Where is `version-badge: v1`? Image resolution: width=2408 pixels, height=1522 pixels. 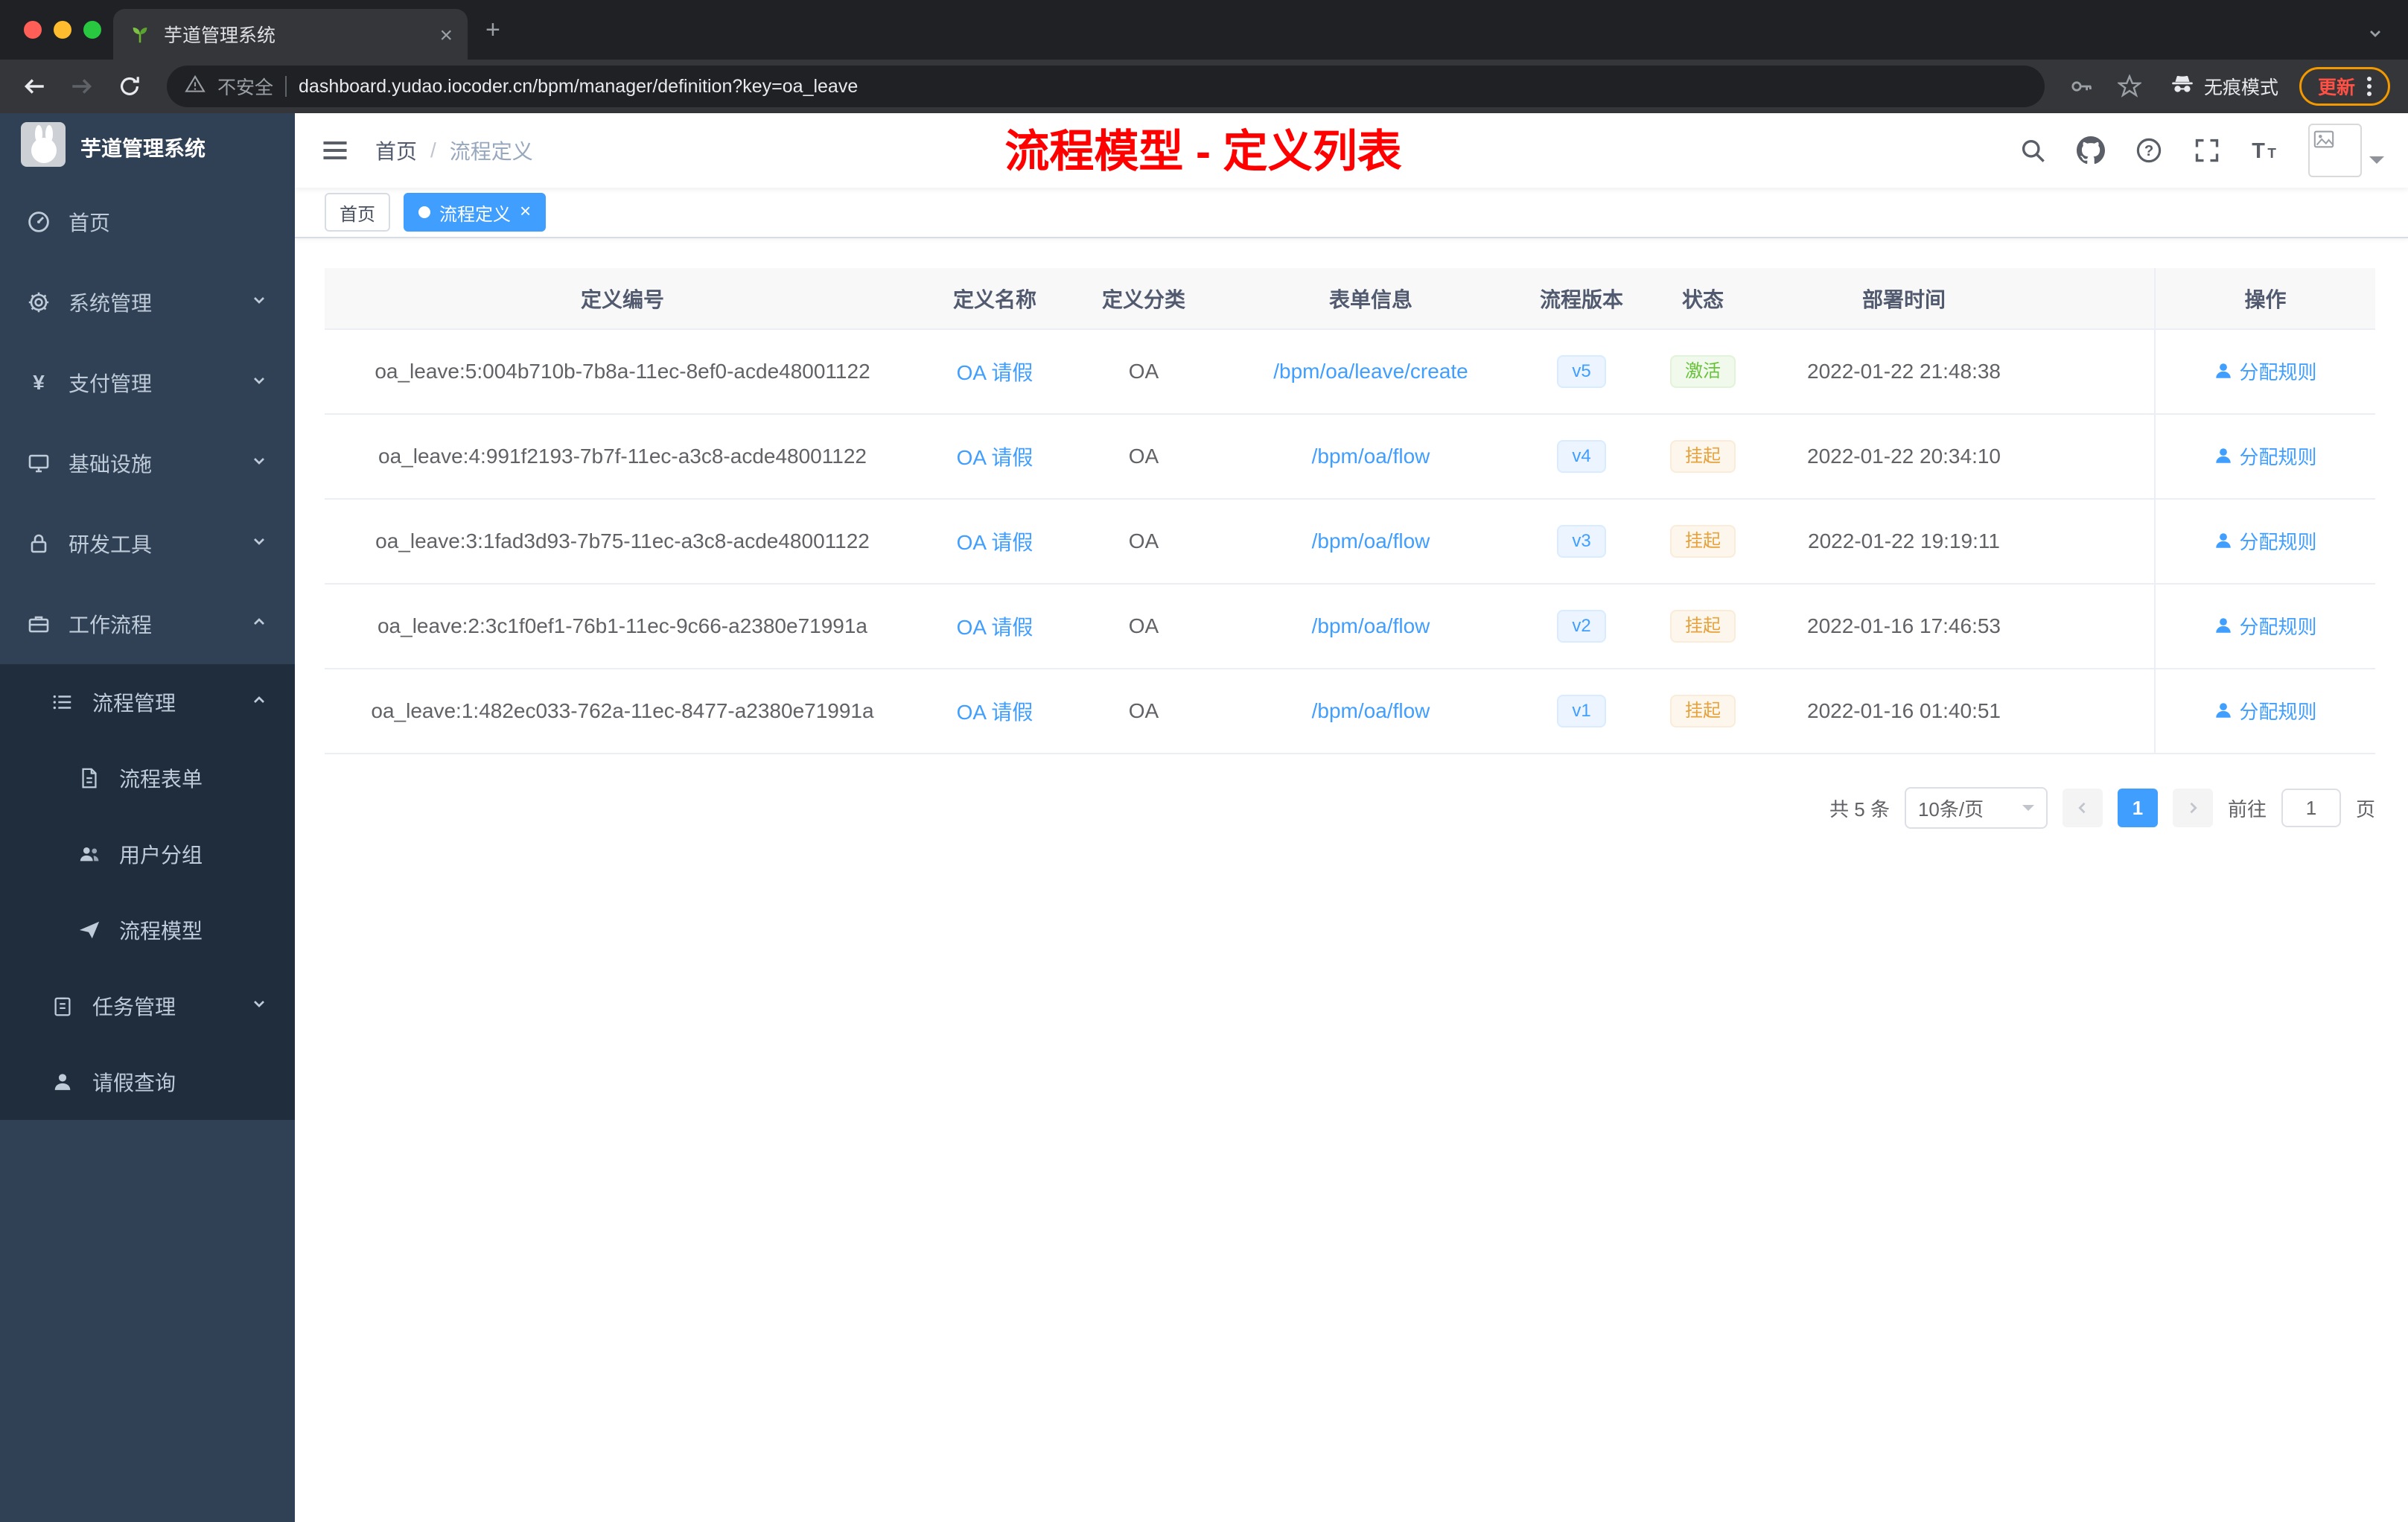 version-badge: v1 is located at coordinates (1581, 711).